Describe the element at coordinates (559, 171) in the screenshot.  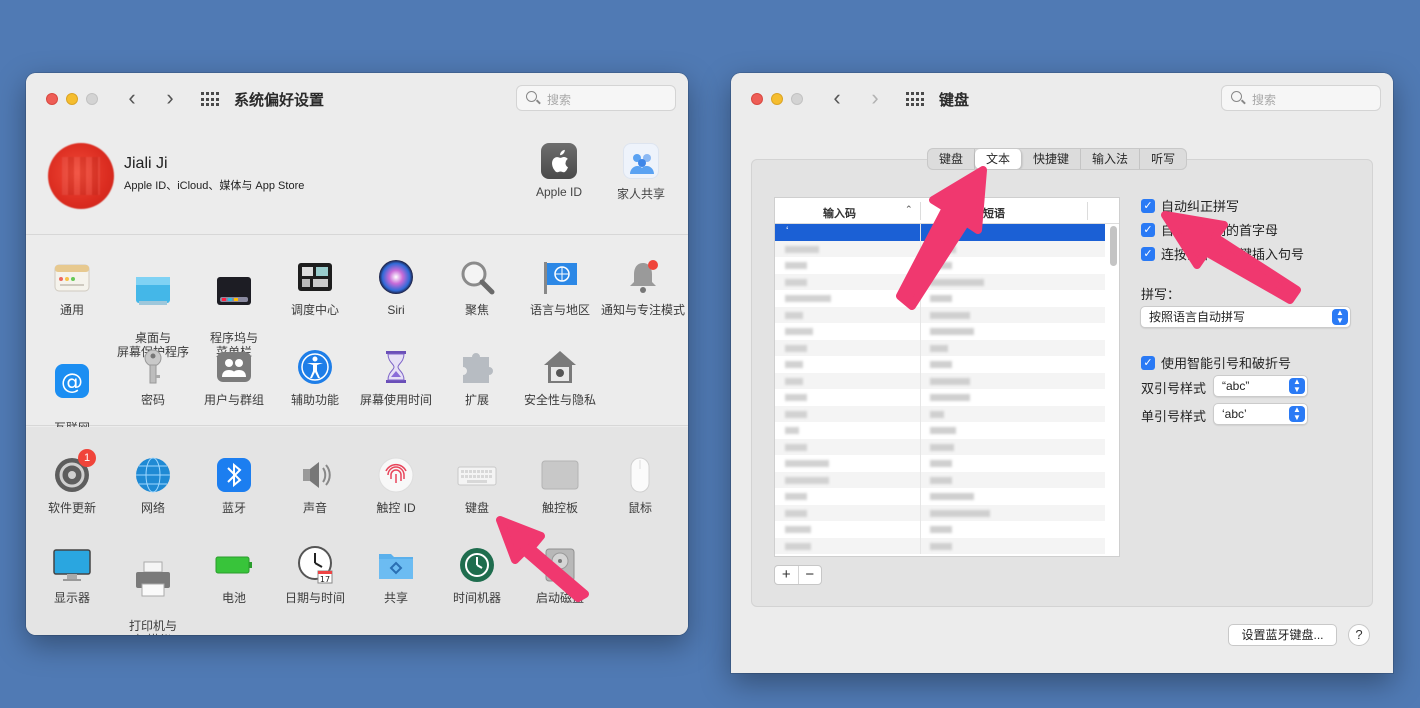
I see `apple-id-pane: Apple ID` at that location.